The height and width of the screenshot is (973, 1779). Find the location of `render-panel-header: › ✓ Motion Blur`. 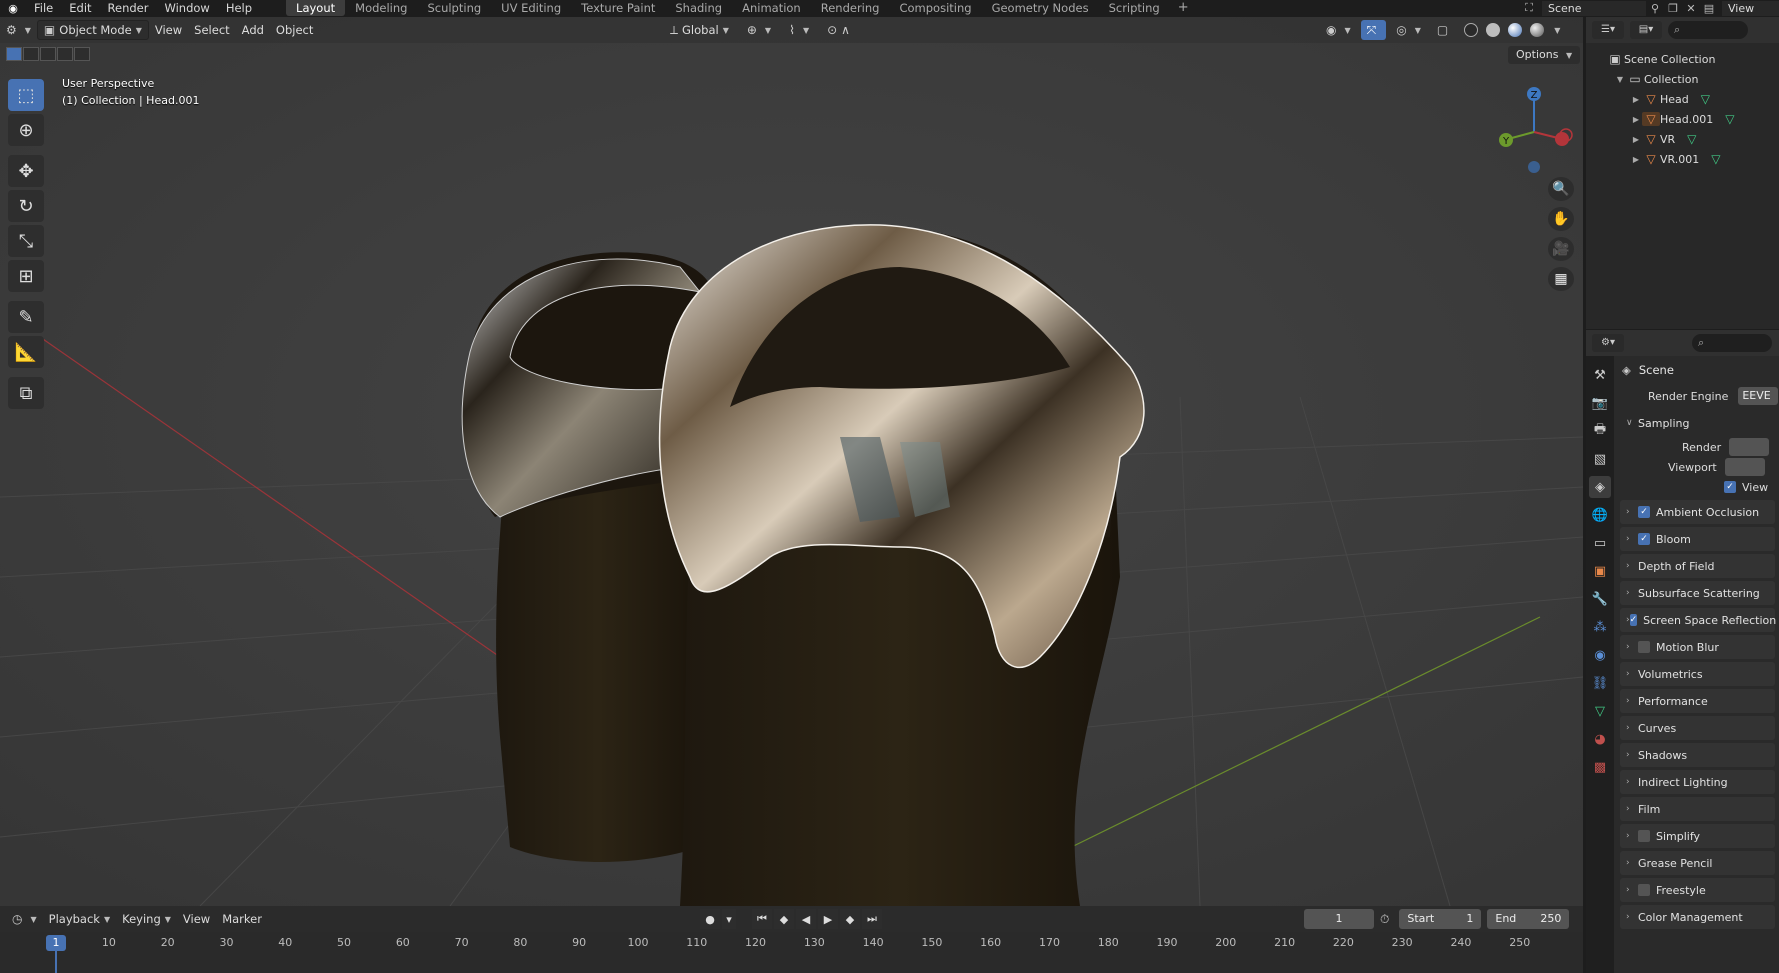

render-panel-header: › ✓ Motion Blur is located at coordinates (1697, 647).